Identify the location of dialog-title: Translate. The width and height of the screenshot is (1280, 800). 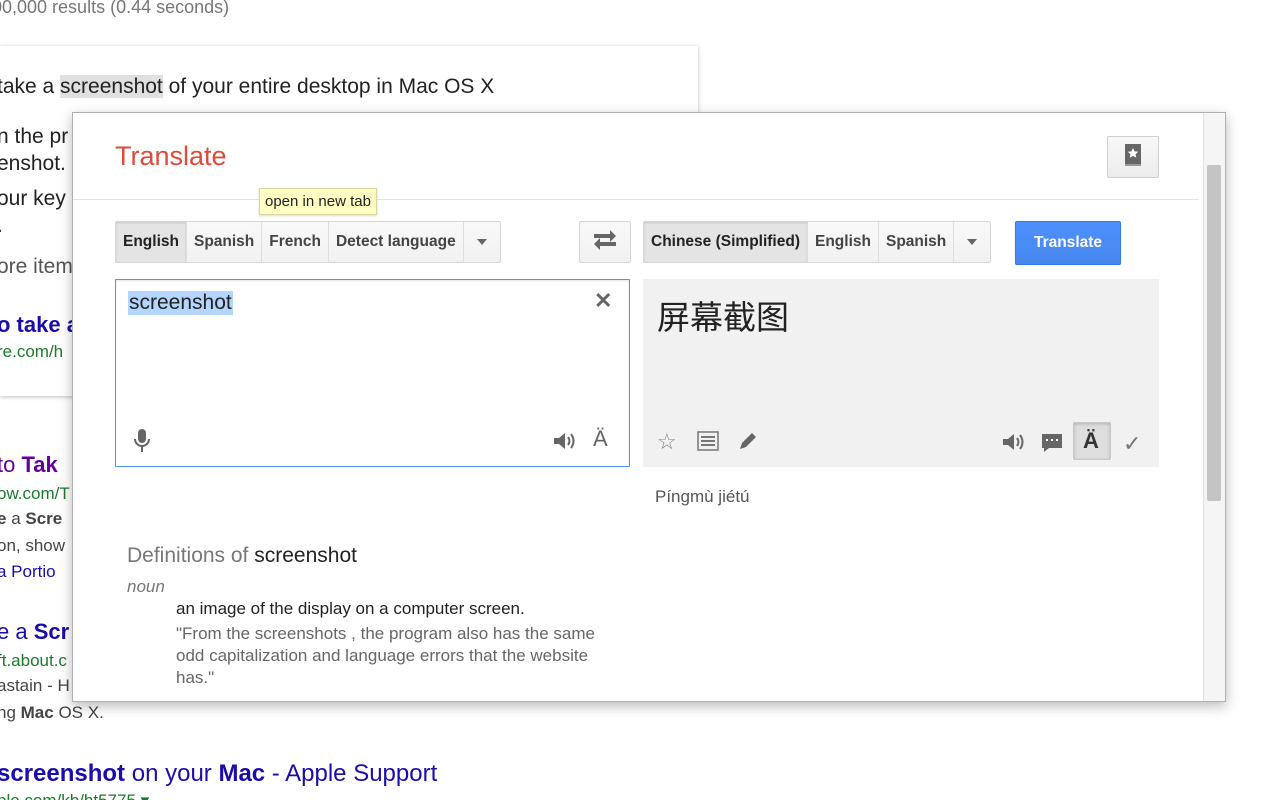
(171, 156).